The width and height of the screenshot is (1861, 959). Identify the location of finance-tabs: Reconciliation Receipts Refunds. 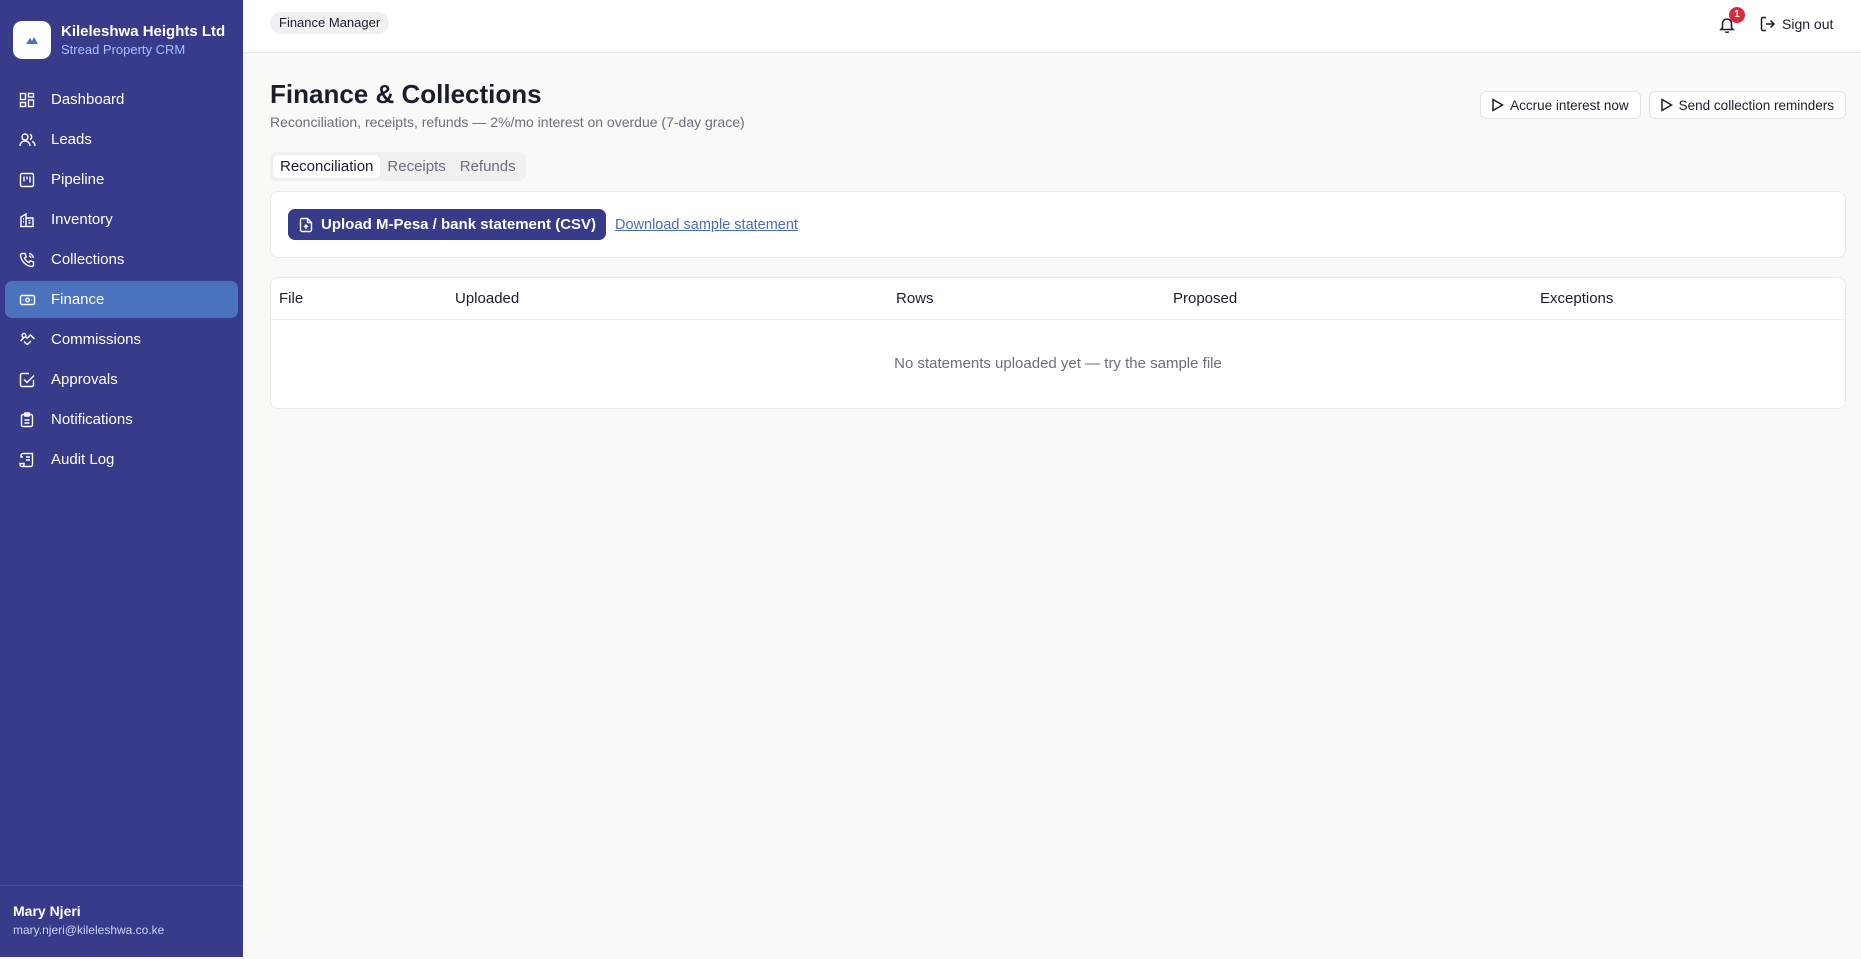
(398, 166).